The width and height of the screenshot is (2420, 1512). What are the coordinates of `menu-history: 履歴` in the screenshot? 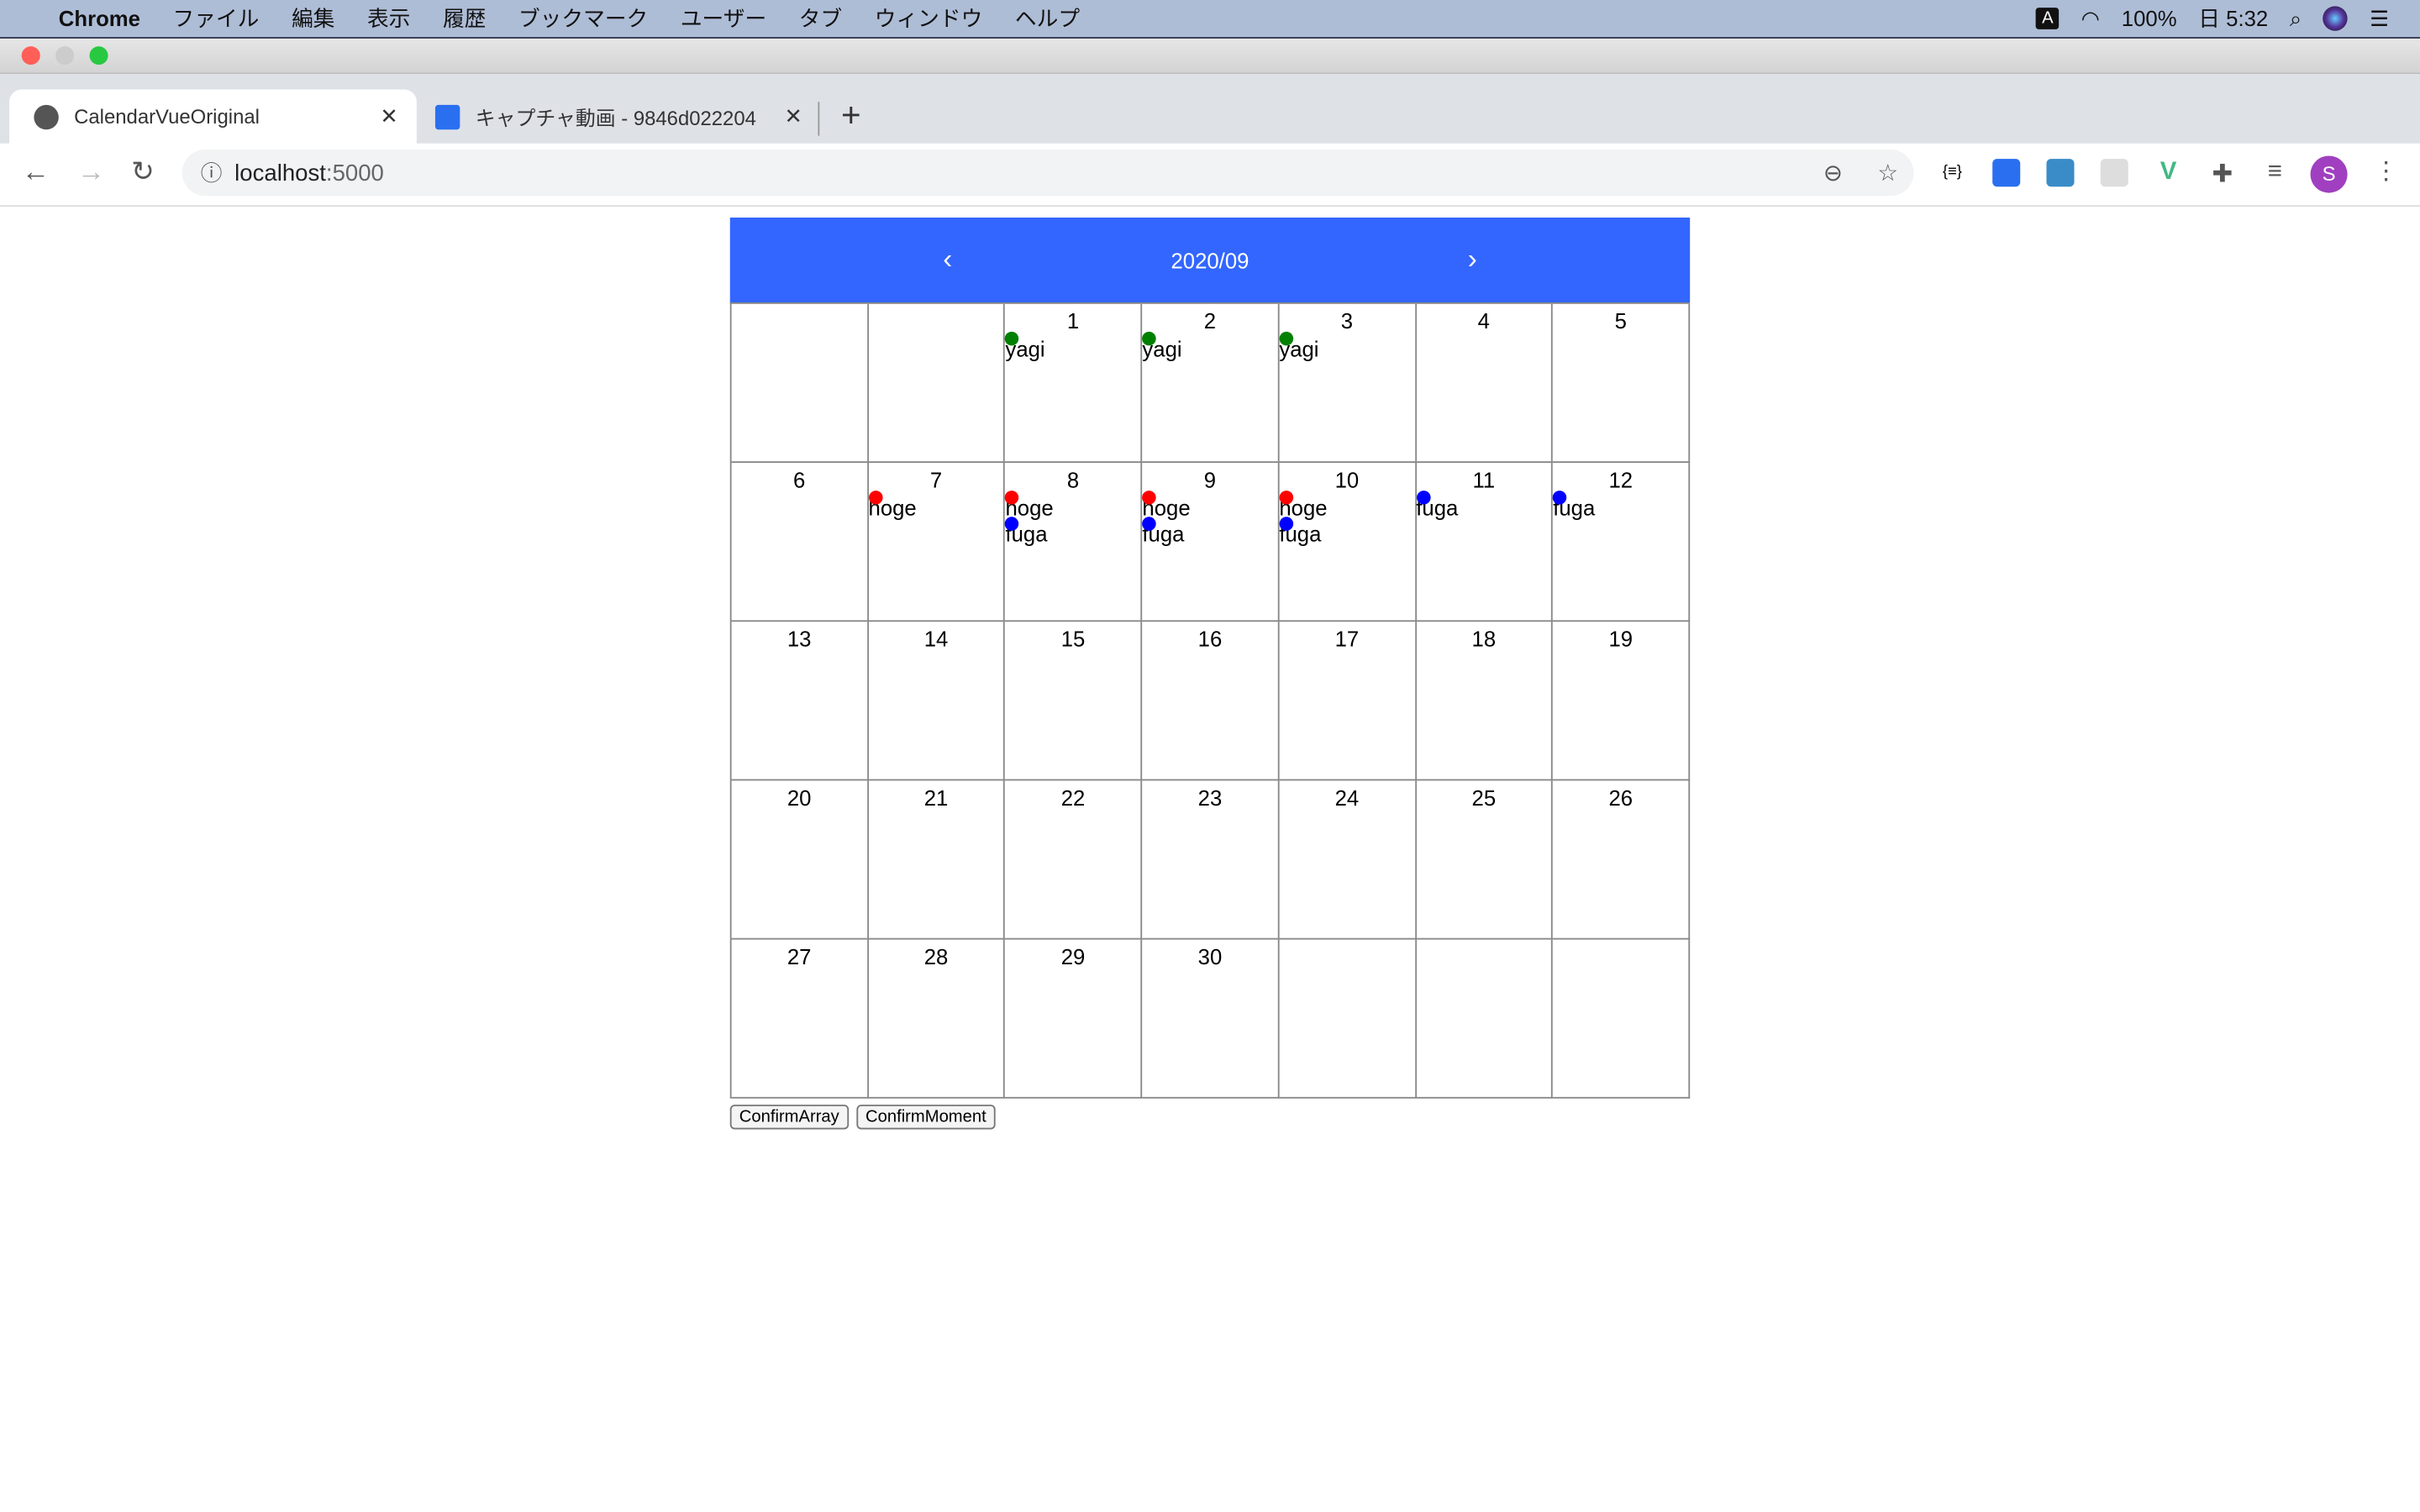 It's located at (465, 18).